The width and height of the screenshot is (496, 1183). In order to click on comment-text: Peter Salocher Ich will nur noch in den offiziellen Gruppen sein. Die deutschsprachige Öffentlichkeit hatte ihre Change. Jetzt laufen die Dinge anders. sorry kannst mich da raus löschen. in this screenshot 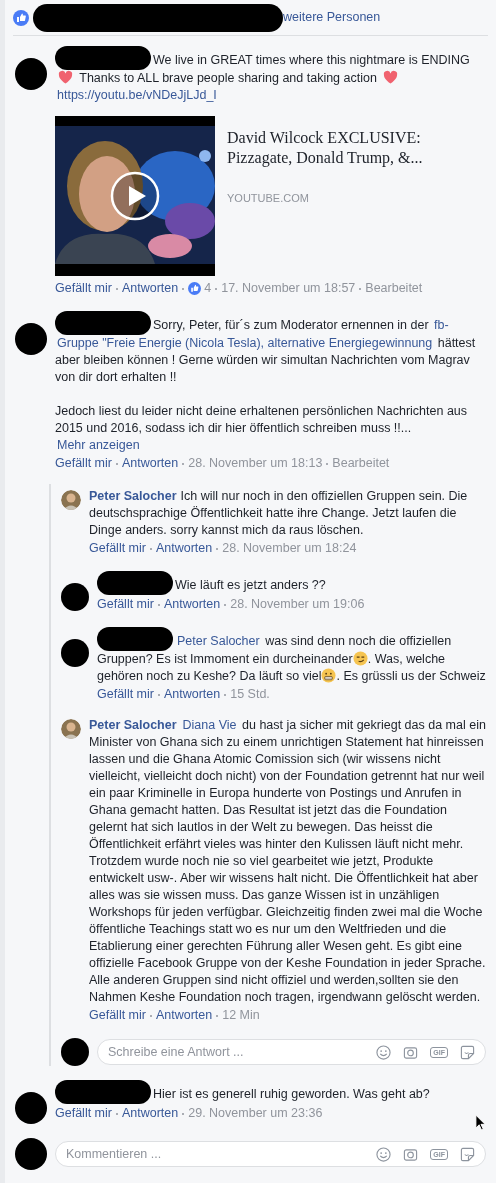, I will do `click(279, 513)`.